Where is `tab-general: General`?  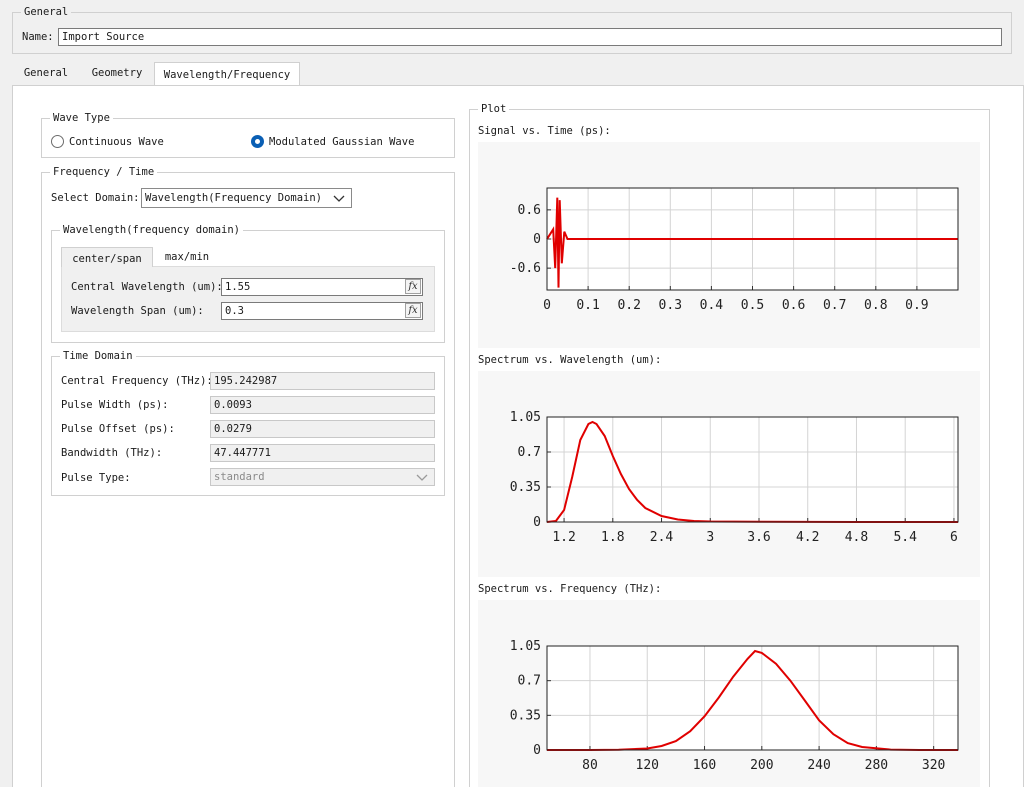 tab-general: General is located at coordinates (46, 73).